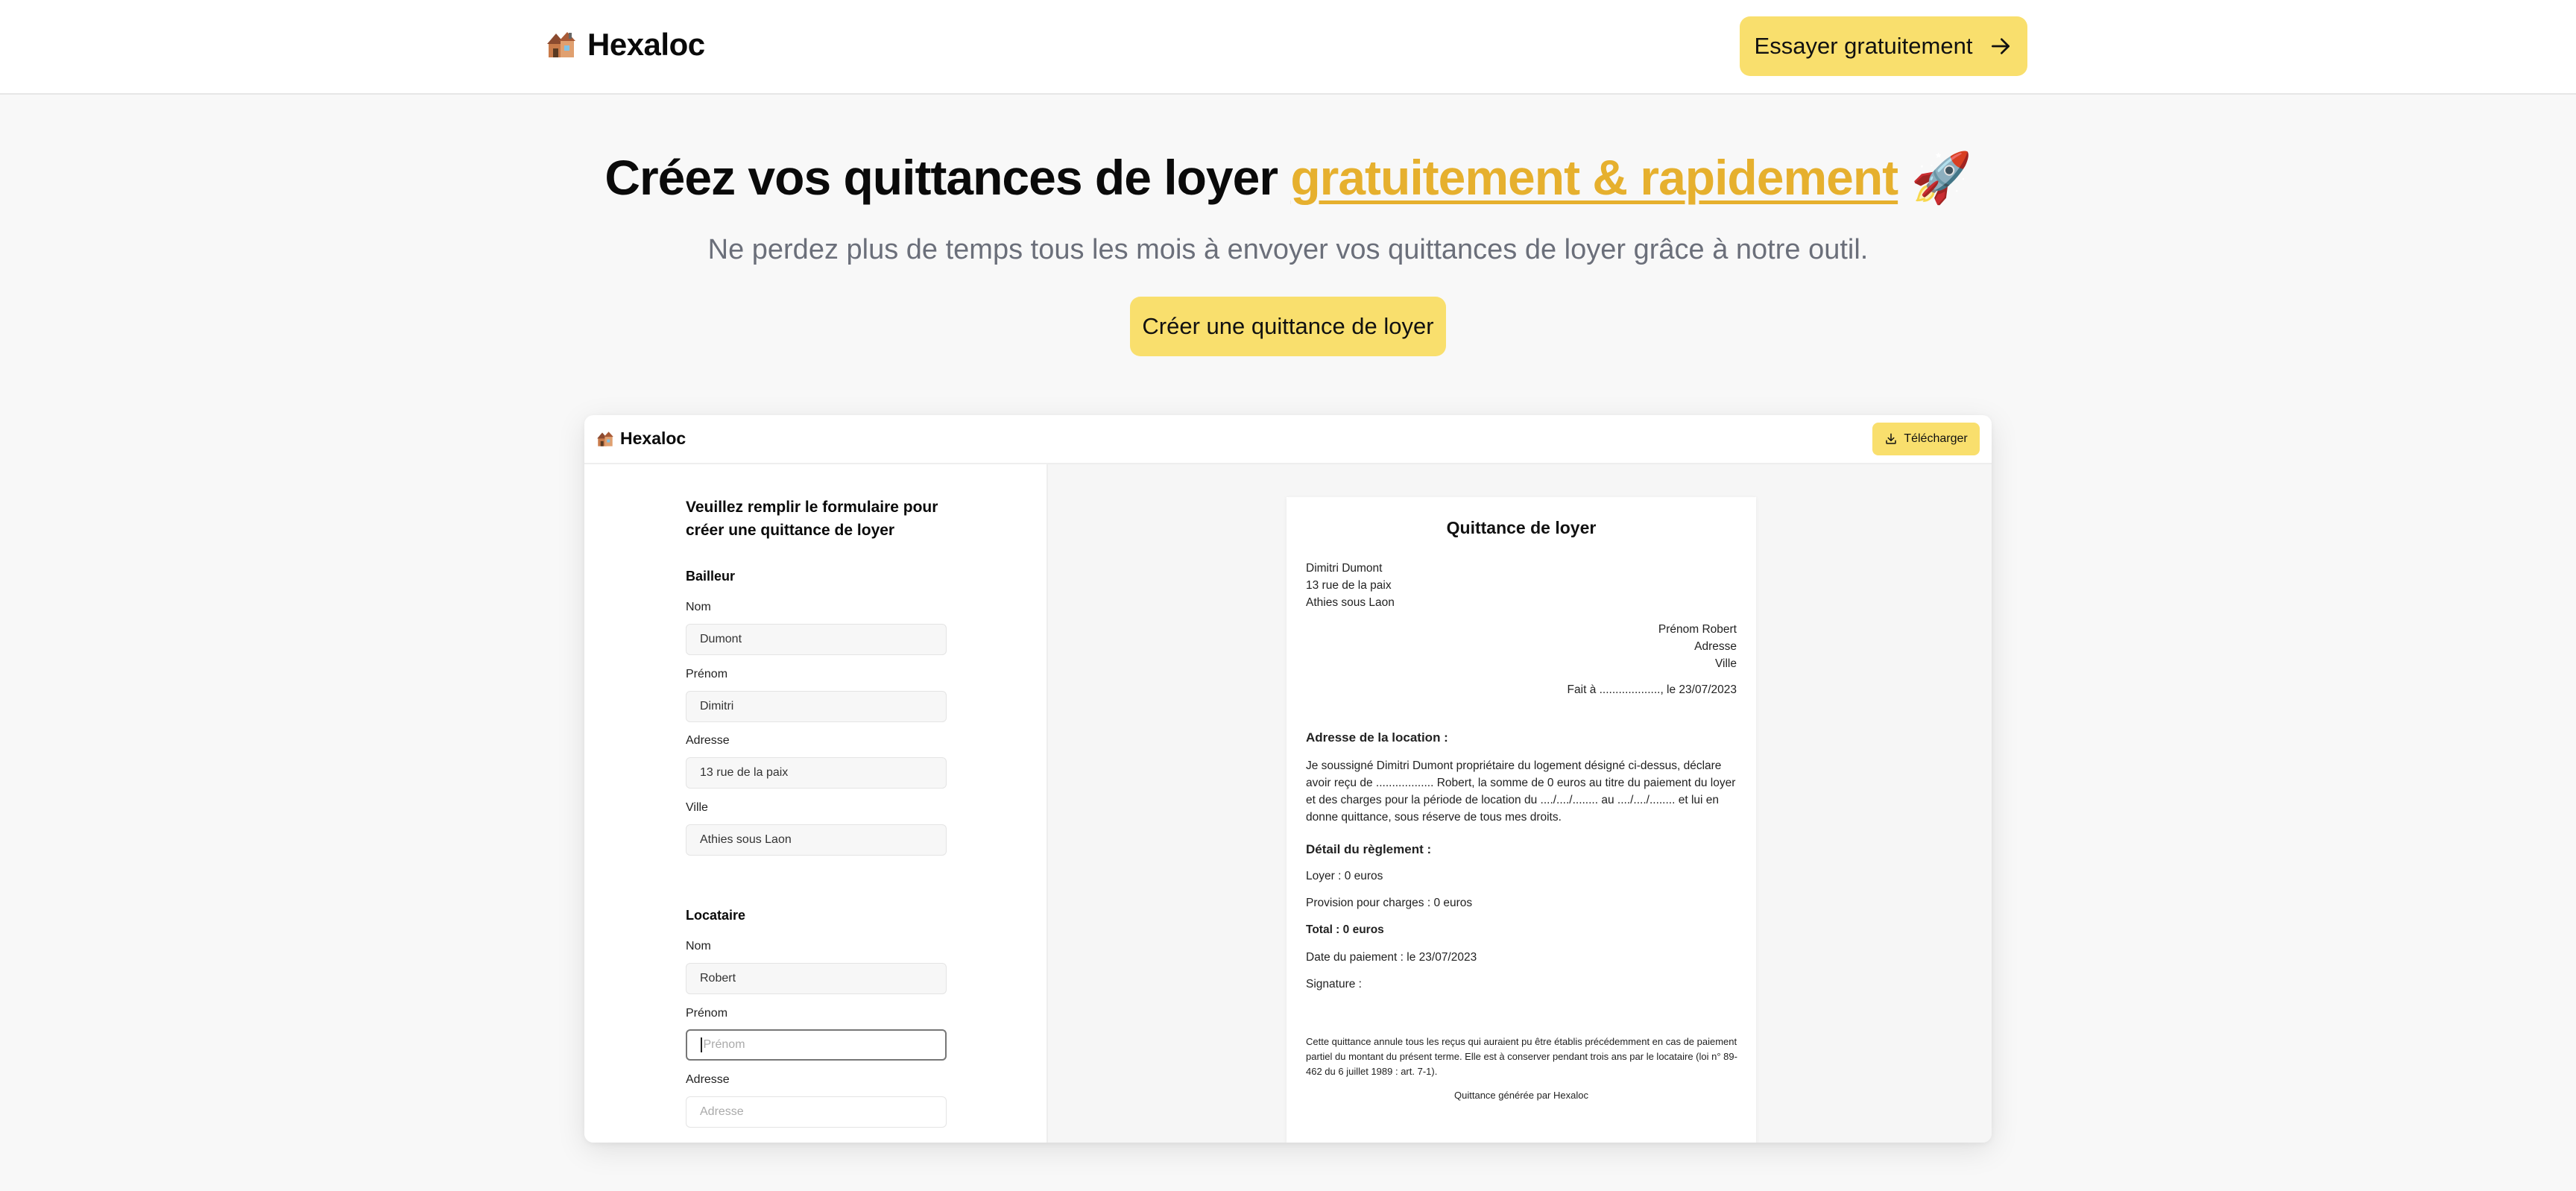 The image size is (2576, 1191). What do you see at coordinates (1345, 929) in the screenshot?
I see `total-line: Total : 0 euros` at bounding box center [1345, 929].